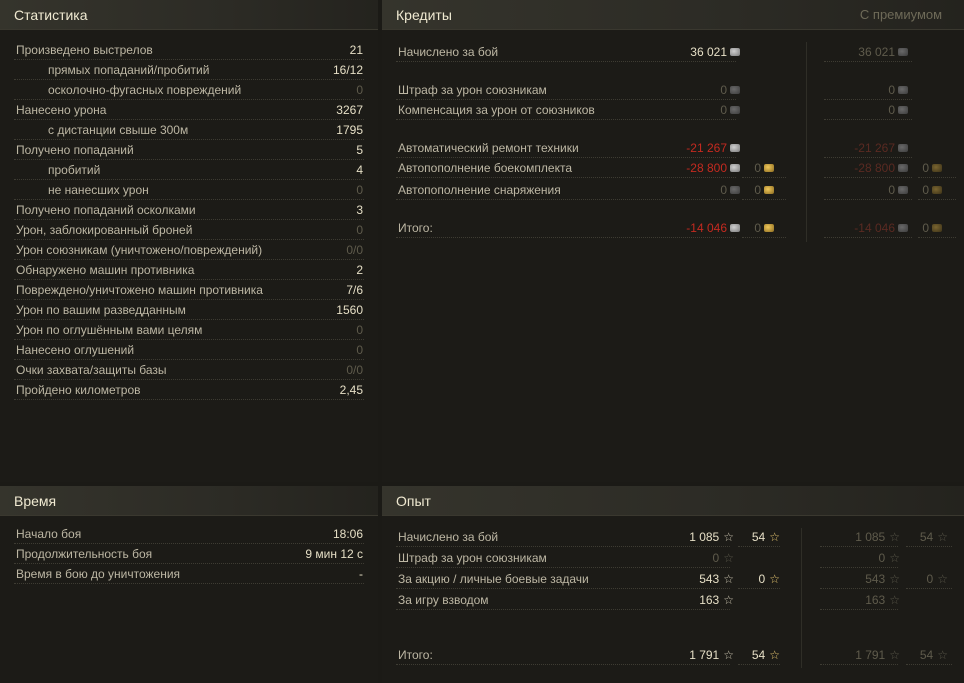 Image resolution: width=964 pixels, height=683 pixels. I want to click on premium-credits-value: -14 046, so click(881, 228).